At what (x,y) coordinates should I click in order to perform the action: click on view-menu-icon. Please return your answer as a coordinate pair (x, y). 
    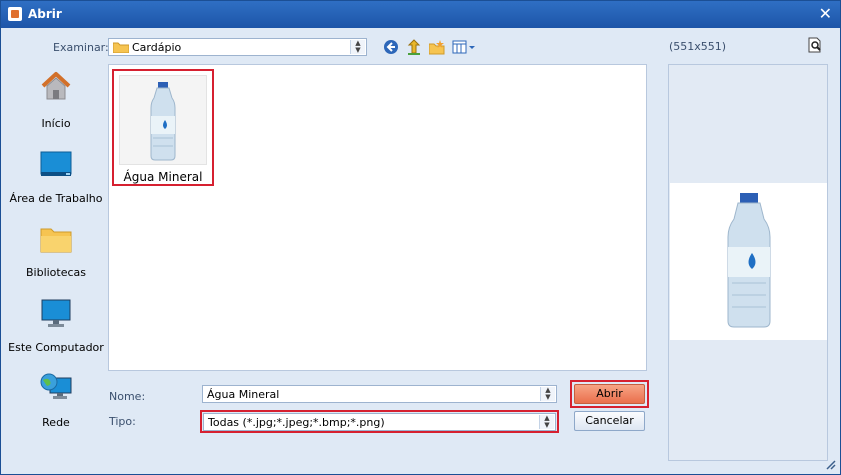
    Looking at the image, I should click on (464, 47).